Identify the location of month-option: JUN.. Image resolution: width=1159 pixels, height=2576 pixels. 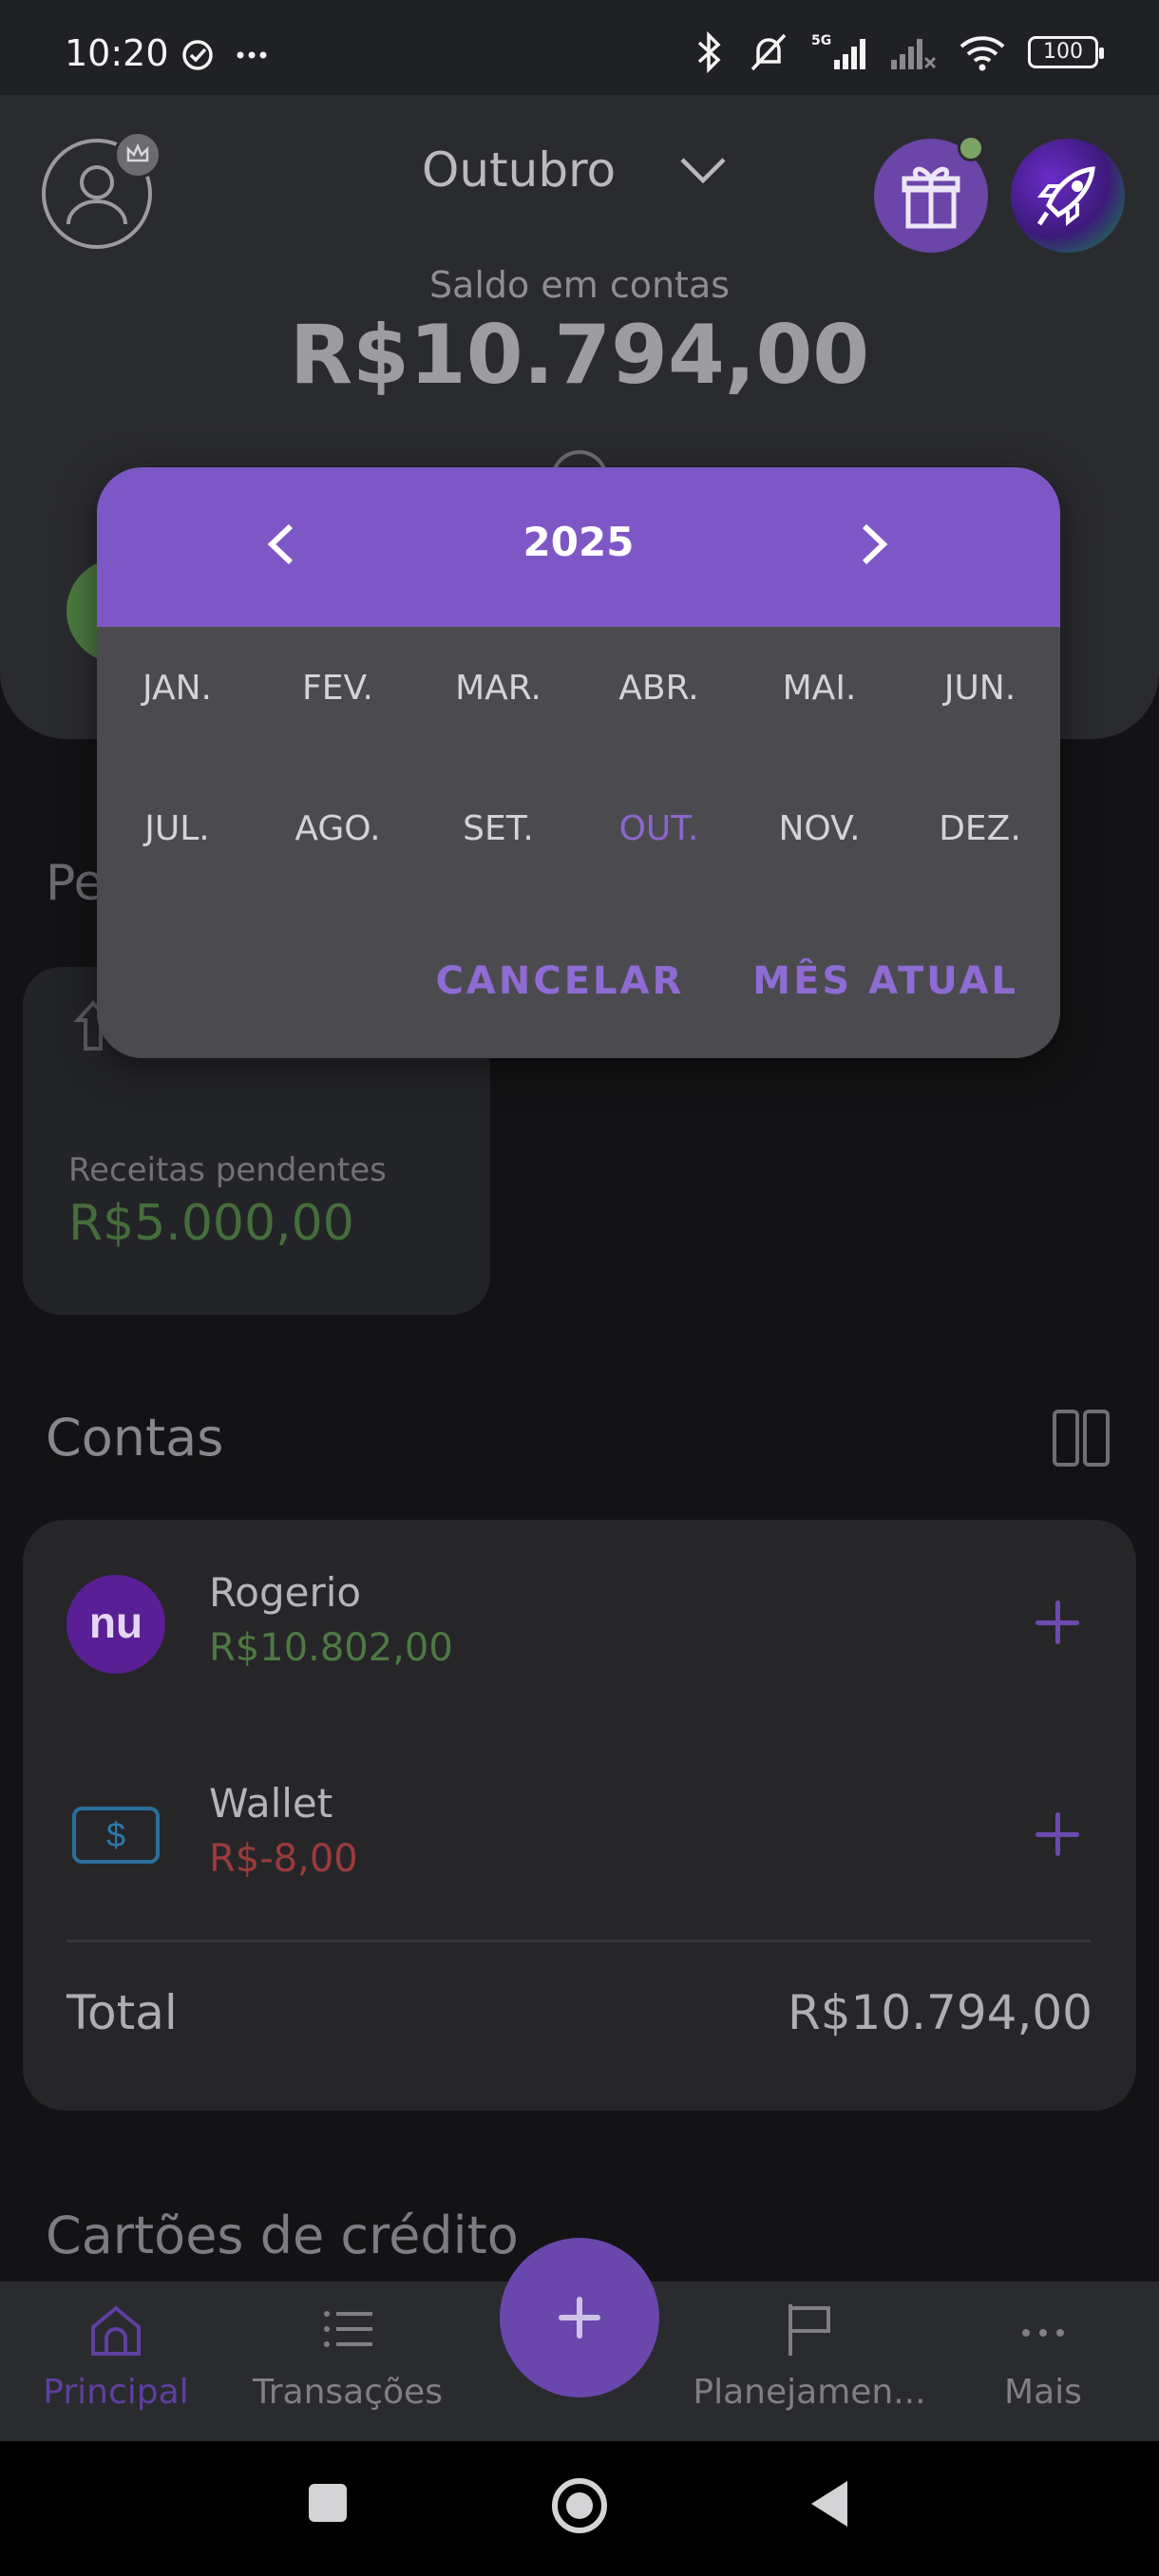
(980, 688).